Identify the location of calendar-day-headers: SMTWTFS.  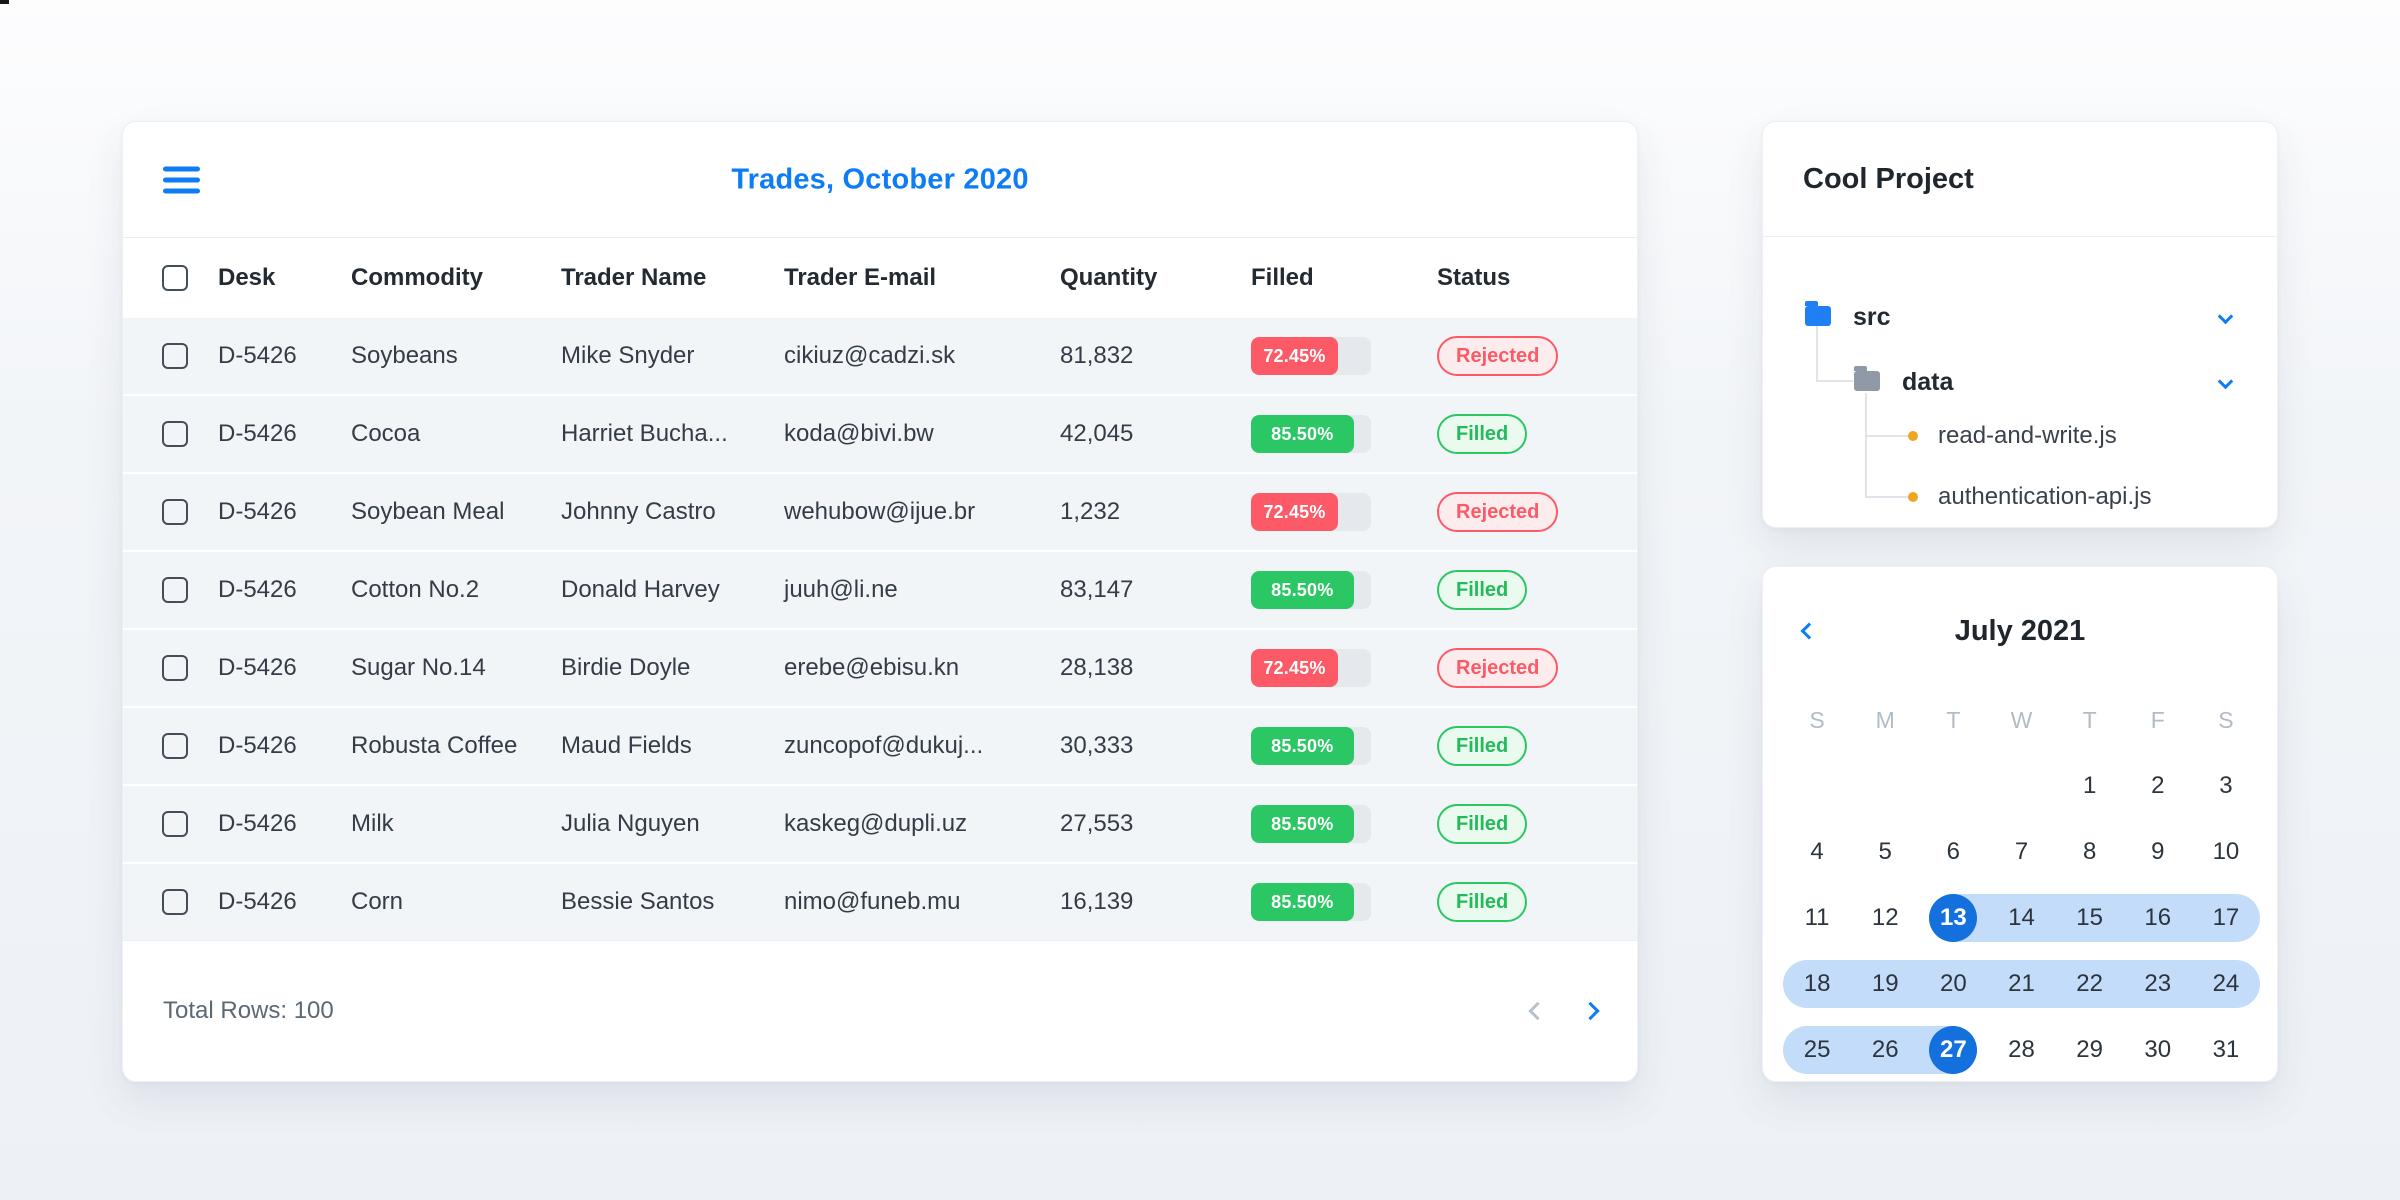
(2021, 720).